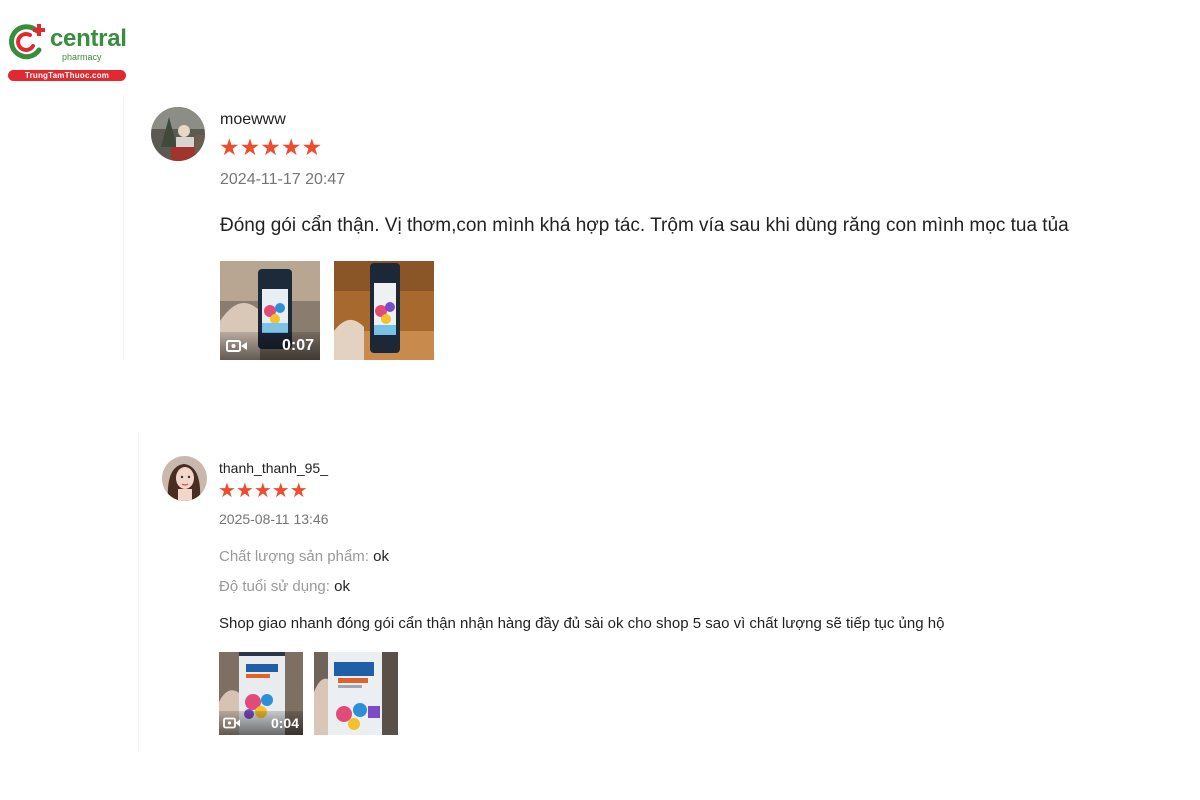 This screenshot has width=1200, height=800. What do you see at coordinates (253, 120) in the screenshot?
I see `reviewer-username: moewww` at bounding box center [253, 120].